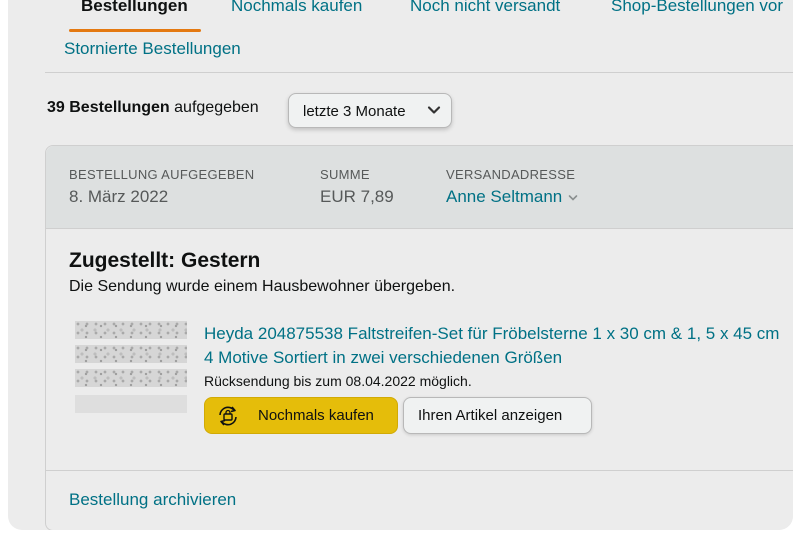 The image size is (798, 541). Describe the element at coordinates (485, 8) in the screenshot. I see `tab-not-yet-shipped: Noch nicht versandt` at that location.